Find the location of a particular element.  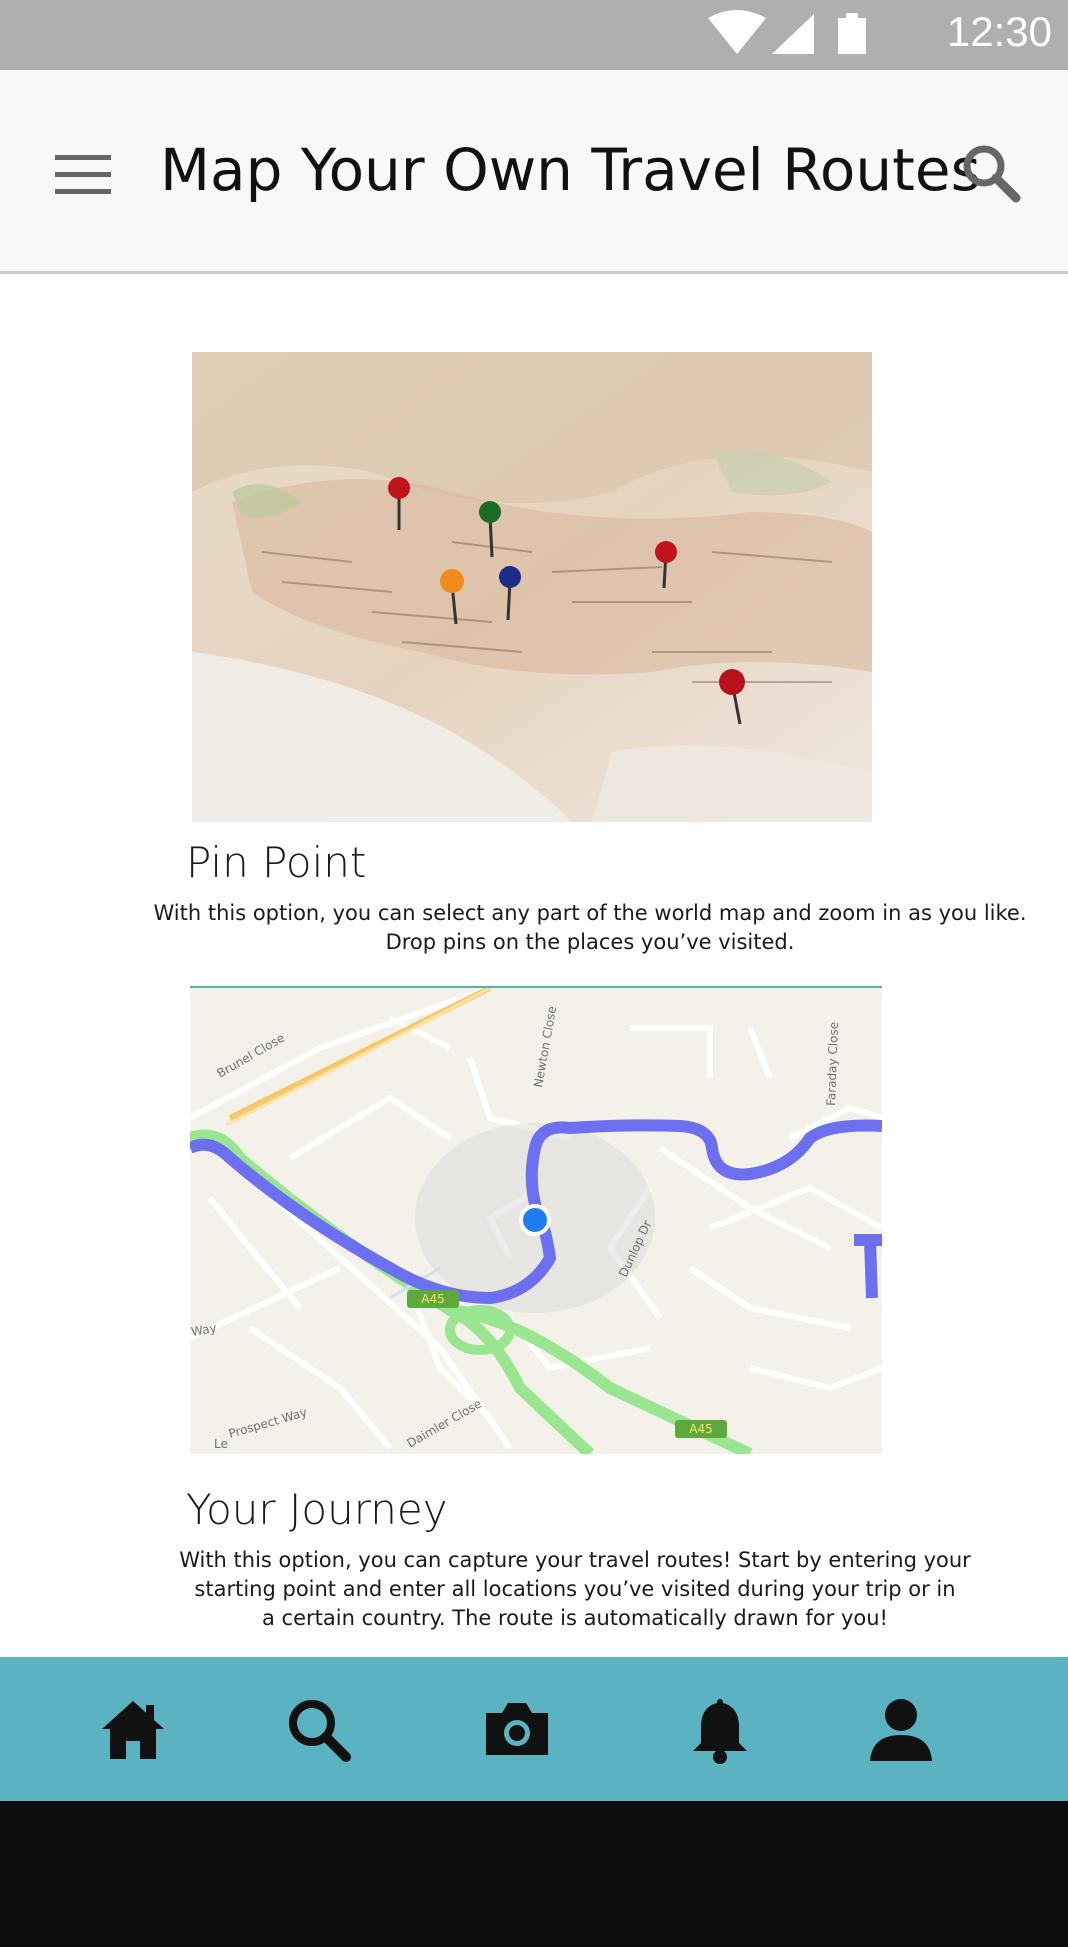

menu-icon is located at coordinates (83, 175).